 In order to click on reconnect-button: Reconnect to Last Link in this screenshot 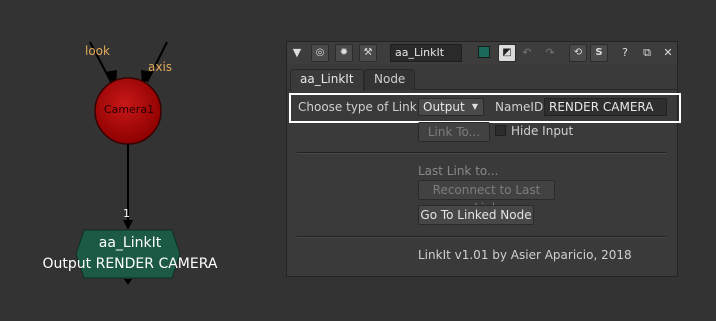, I will do `click(486, 197)`.